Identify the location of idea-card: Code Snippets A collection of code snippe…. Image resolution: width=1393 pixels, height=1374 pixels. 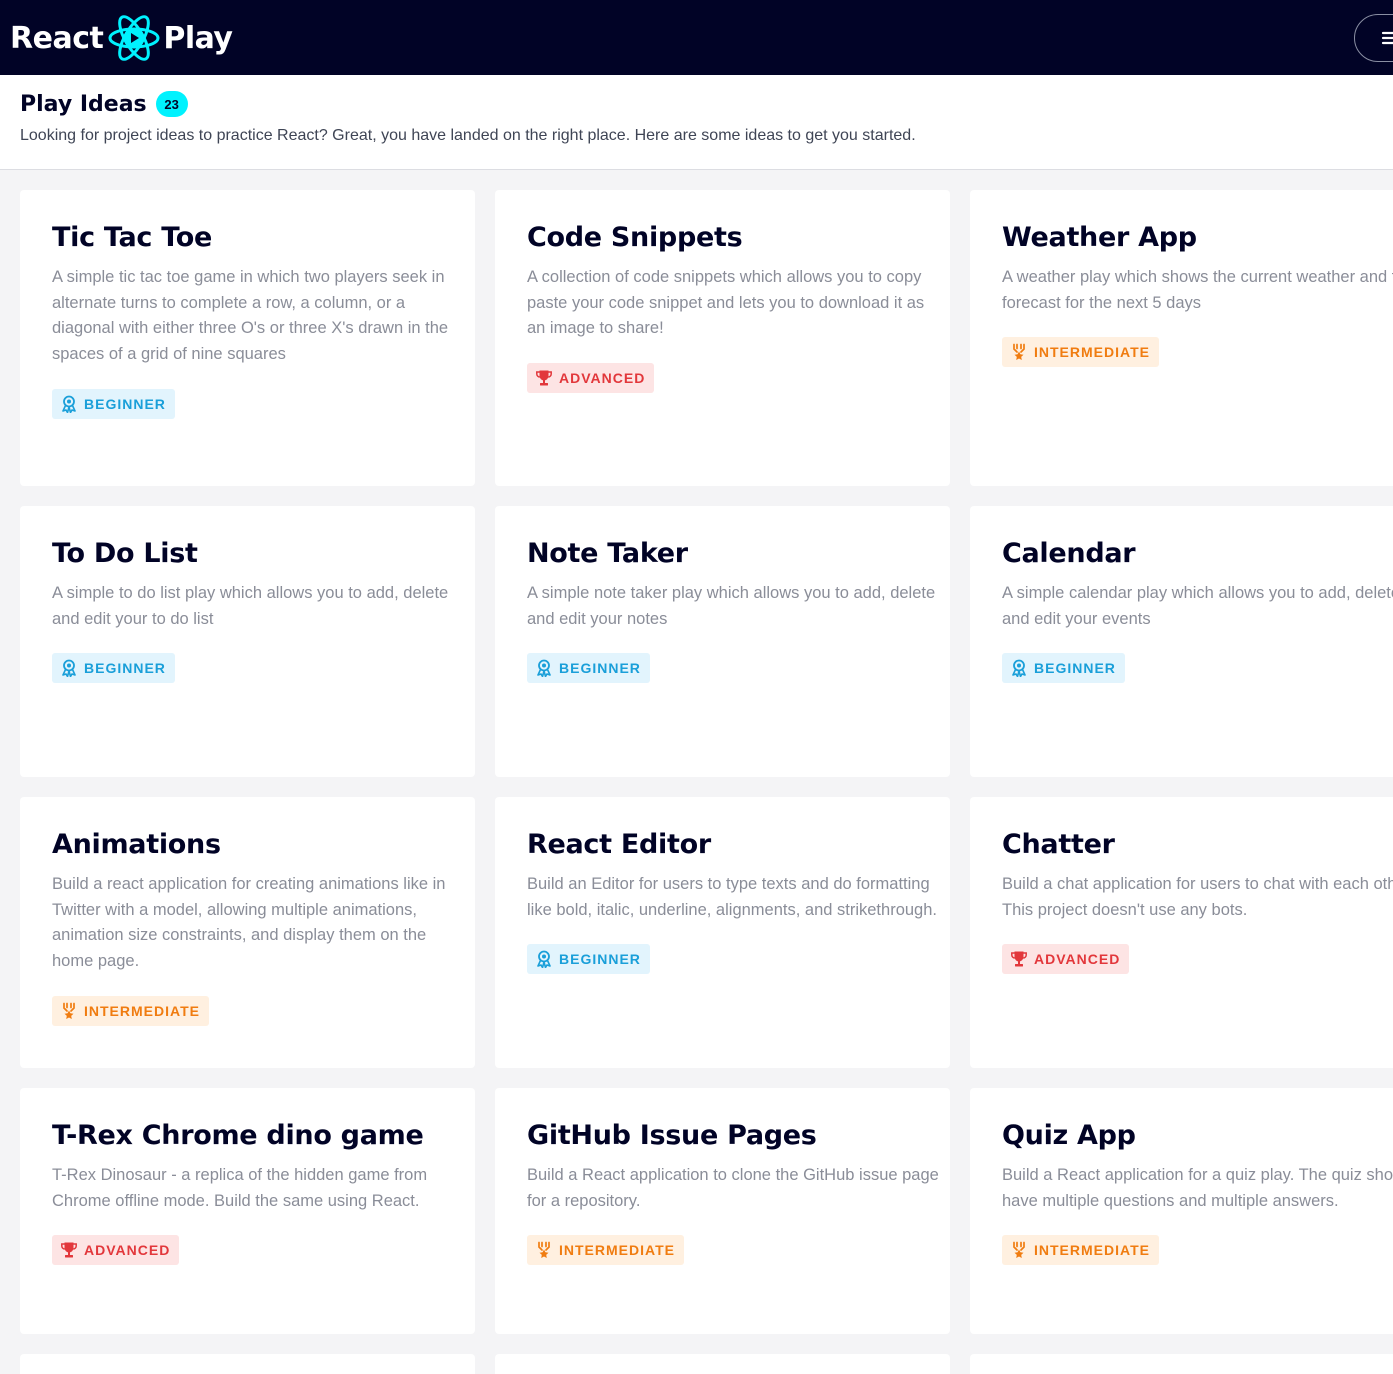
(722, 338).